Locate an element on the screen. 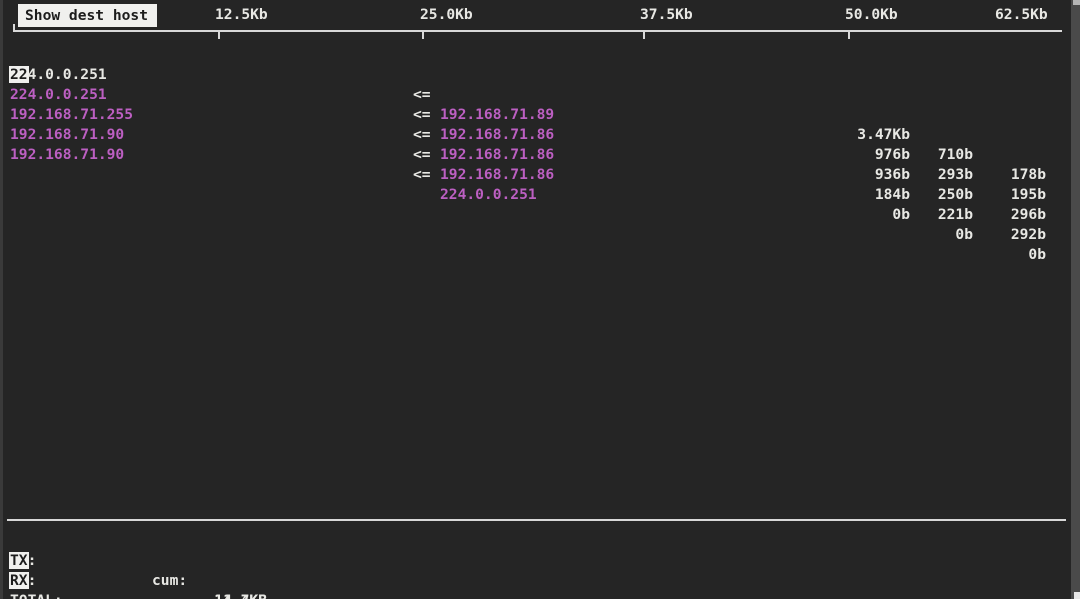  footer-divider is located at coordinates (536, 520).